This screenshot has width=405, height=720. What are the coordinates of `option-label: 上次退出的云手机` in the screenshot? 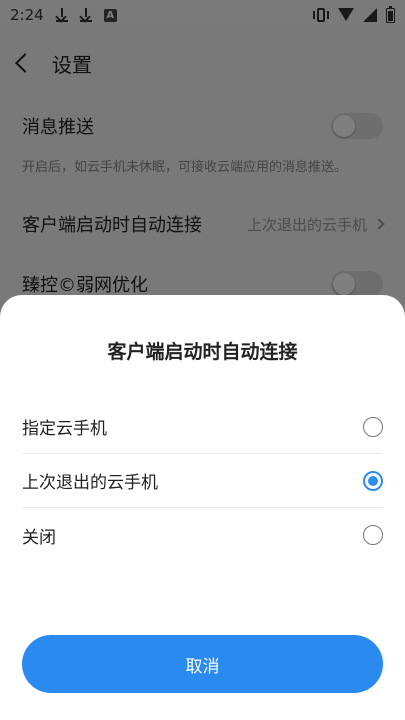 It's located at (90, 483).